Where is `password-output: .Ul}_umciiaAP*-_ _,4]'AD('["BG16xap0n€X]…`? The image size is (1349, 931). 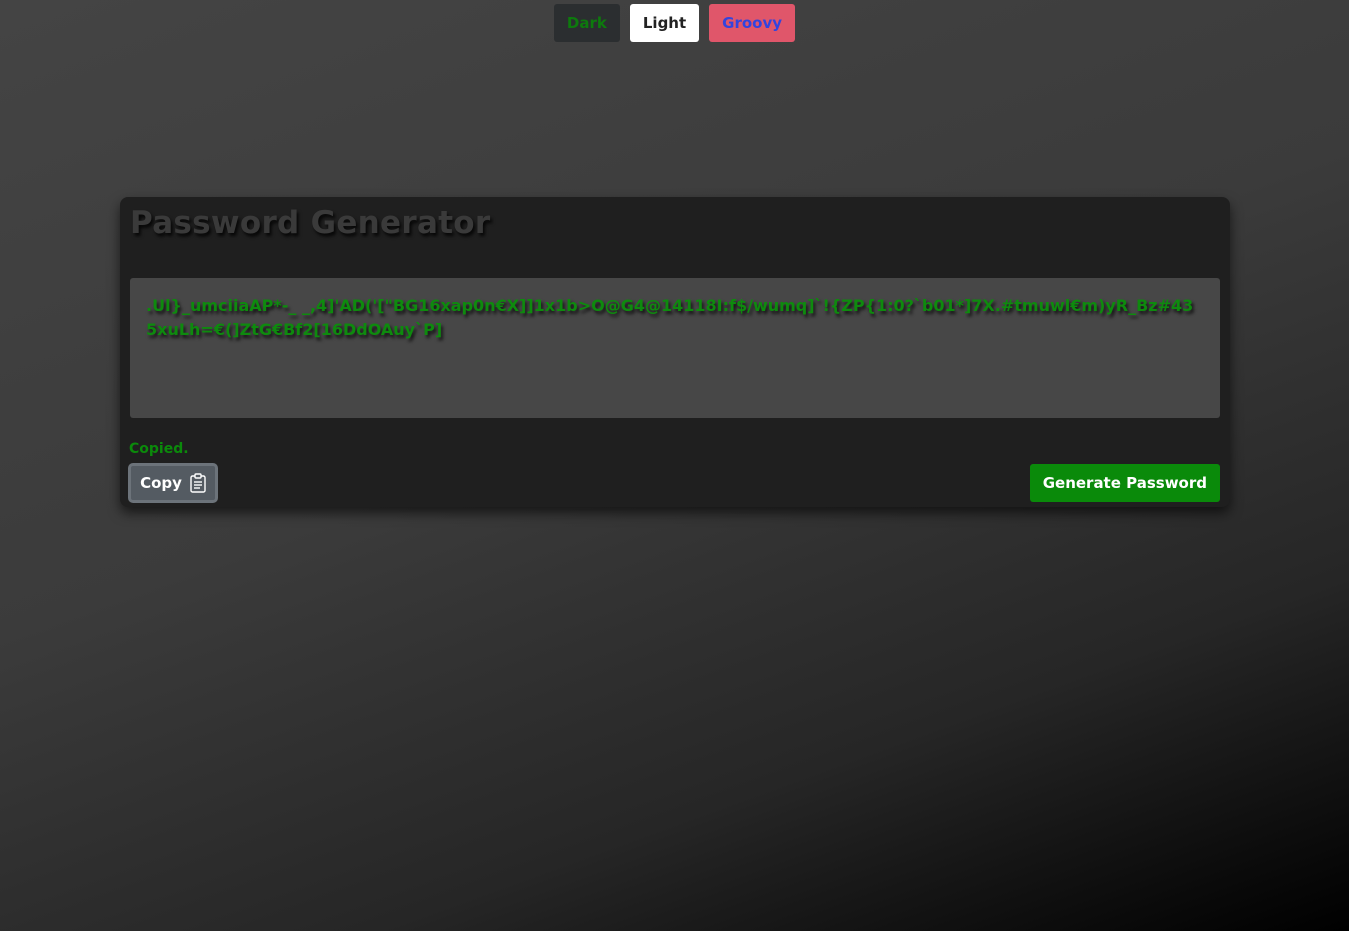
password-output: .Ul}_umciiaAP*-_ _,4]'AD('["BG16xap0n€X]… is located at coordinates (675, 348).